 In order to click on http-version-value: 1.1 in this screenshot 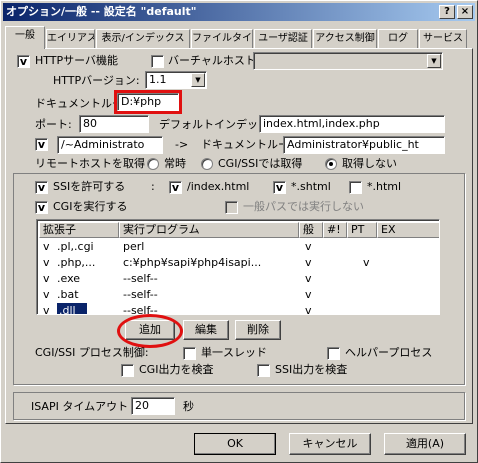, I will do `click(158, 79)`.